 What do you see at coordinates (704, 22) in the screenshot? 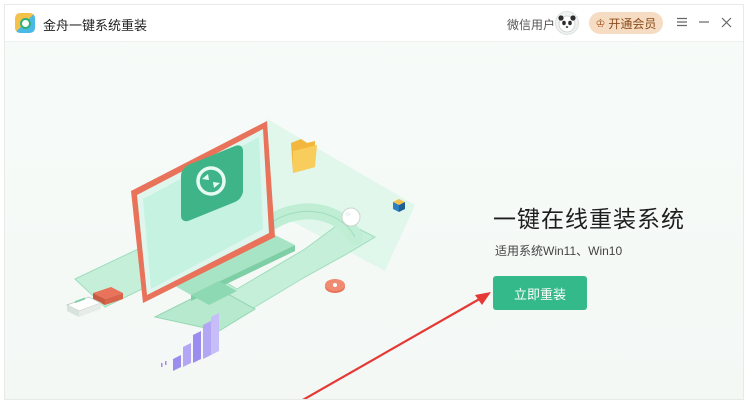
I see `minimize-icon` at bounding box center [704, 22].